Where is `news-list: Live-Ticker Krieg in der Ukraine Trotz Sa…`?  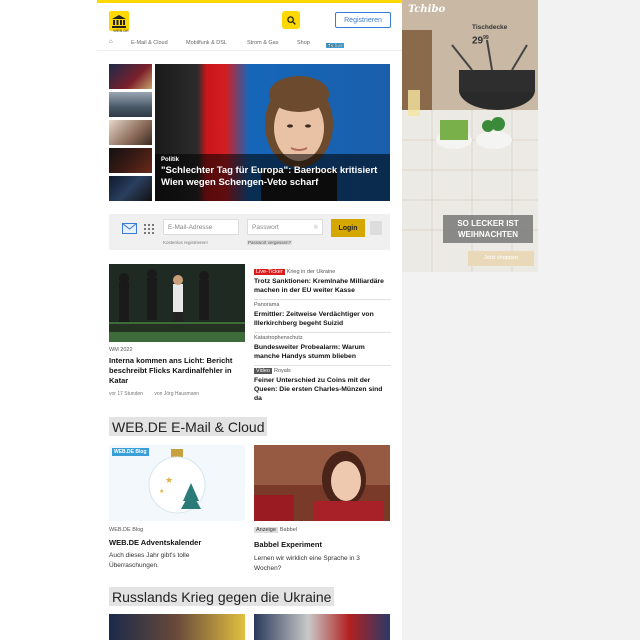
news-list: Live-Ticker Krieg in der Ukraine Trotz Sa… is located at coordinates (322, 337).